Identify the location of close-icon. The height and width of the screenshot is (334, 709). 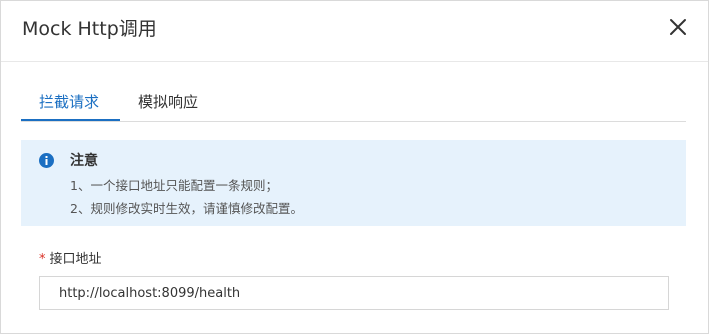
(678, 27).